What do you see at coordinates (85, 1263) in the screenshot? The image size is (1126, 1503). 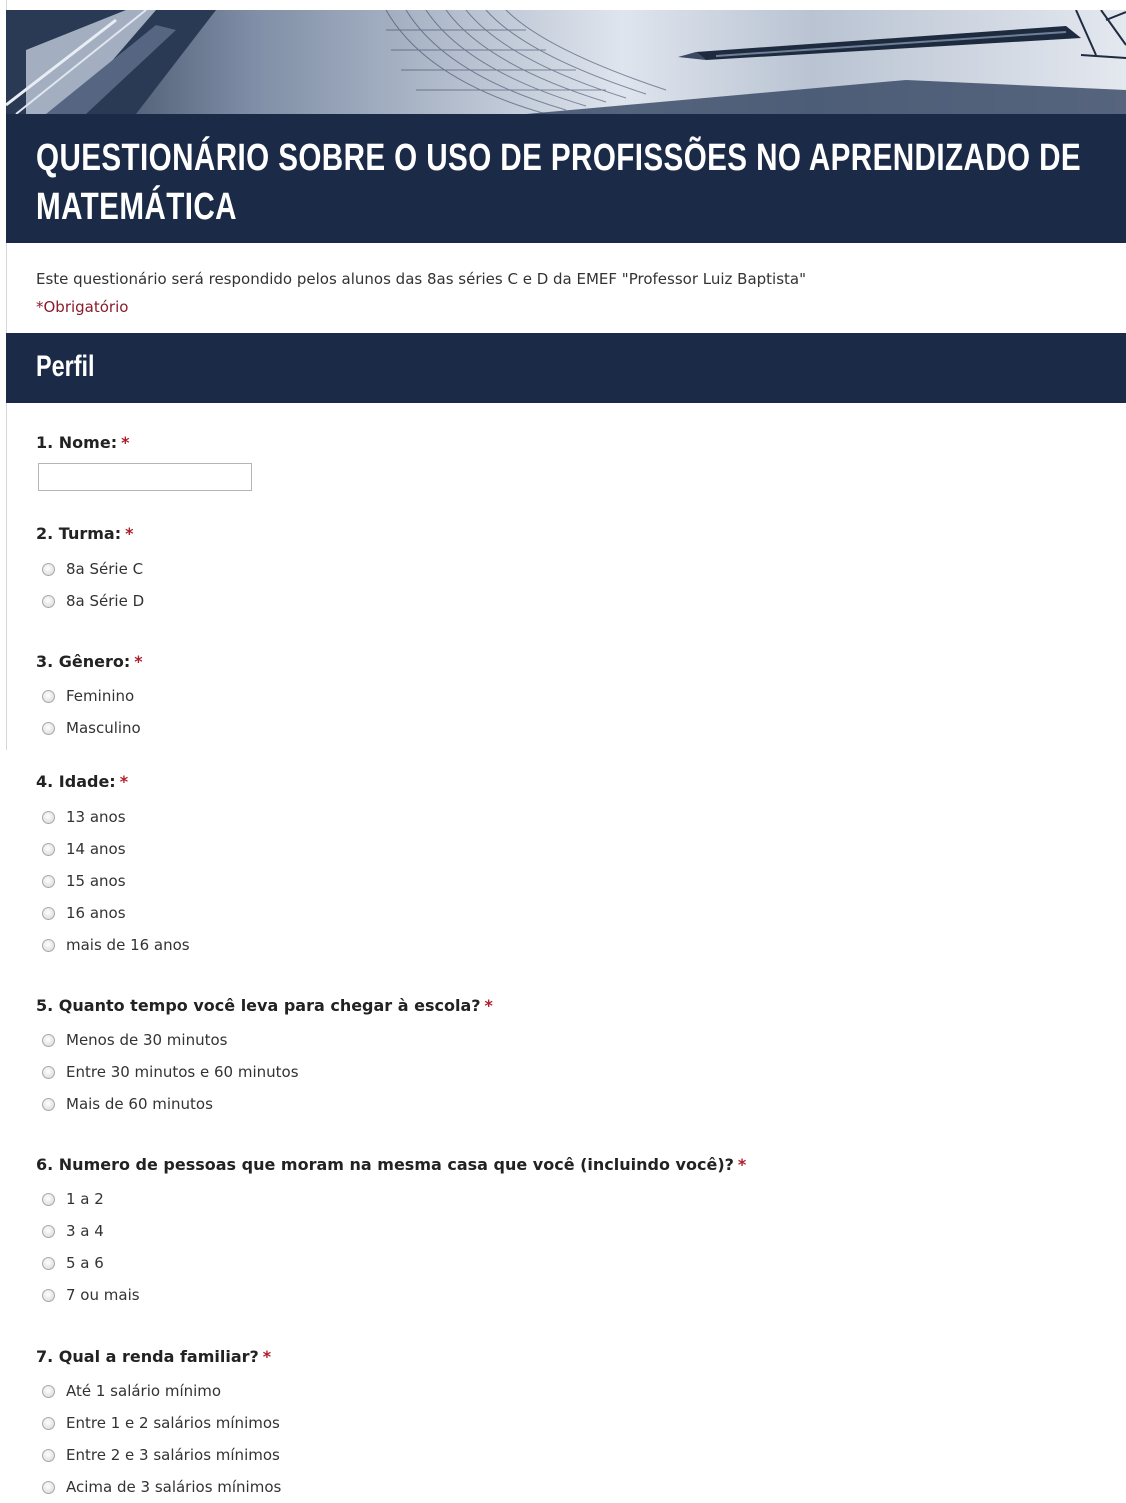 I see `option-label: 5 a 6` at bounding box center [85, 1263].